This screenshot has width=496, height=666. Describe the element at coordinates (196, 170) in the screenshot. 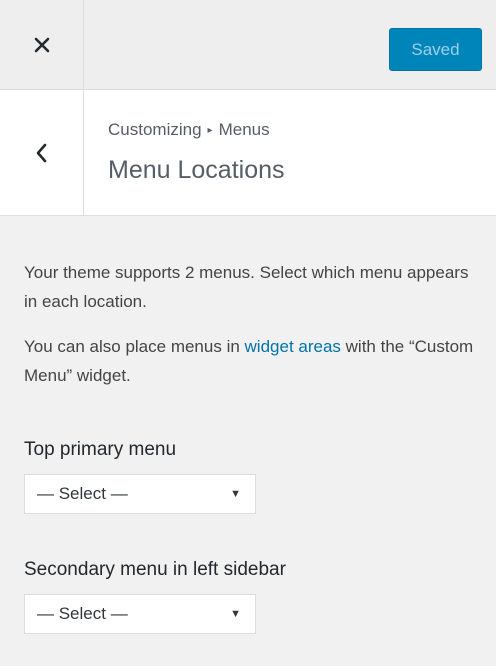

I see `page-title: Menu Locations` at that location.